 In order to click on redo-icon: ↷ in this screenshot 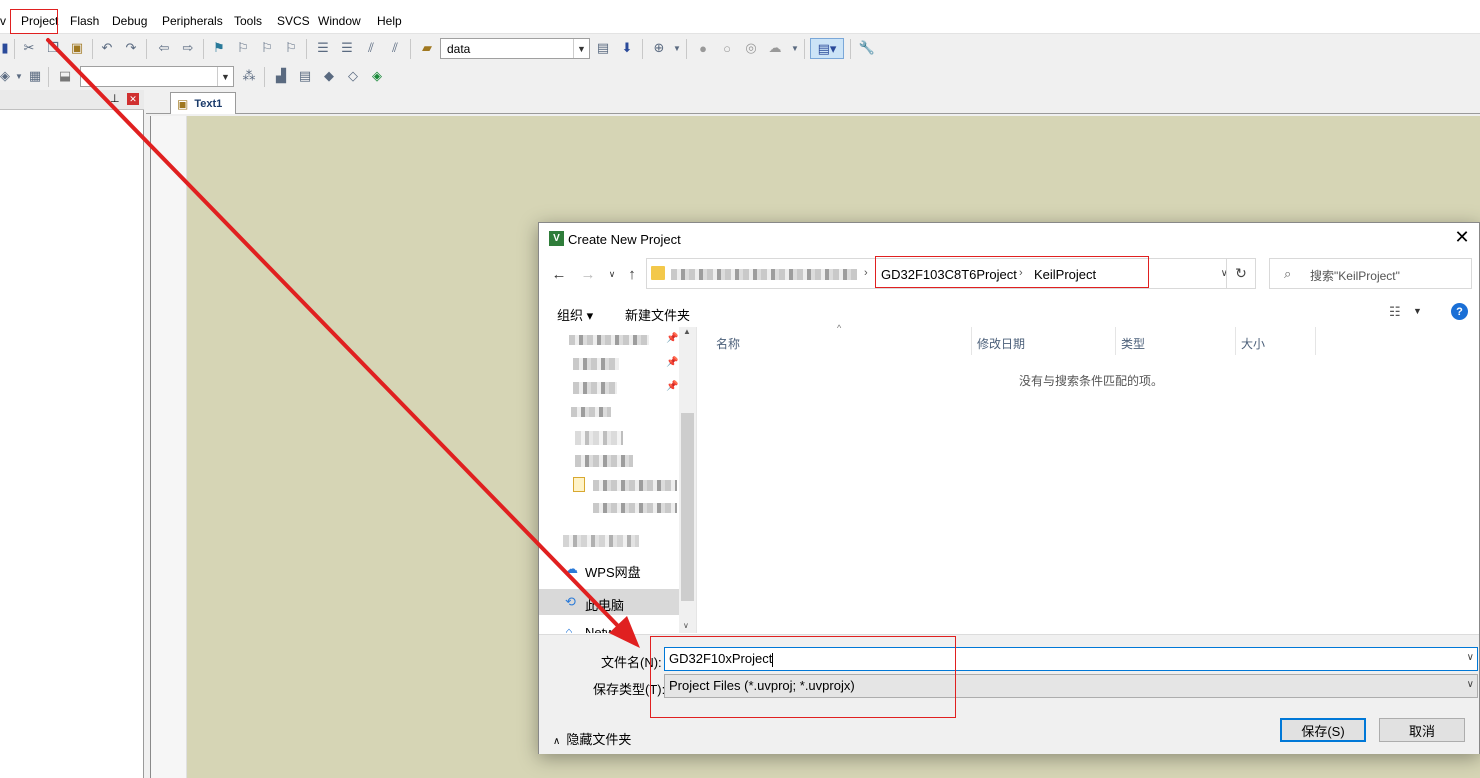, I will do `click(131, 48)`.